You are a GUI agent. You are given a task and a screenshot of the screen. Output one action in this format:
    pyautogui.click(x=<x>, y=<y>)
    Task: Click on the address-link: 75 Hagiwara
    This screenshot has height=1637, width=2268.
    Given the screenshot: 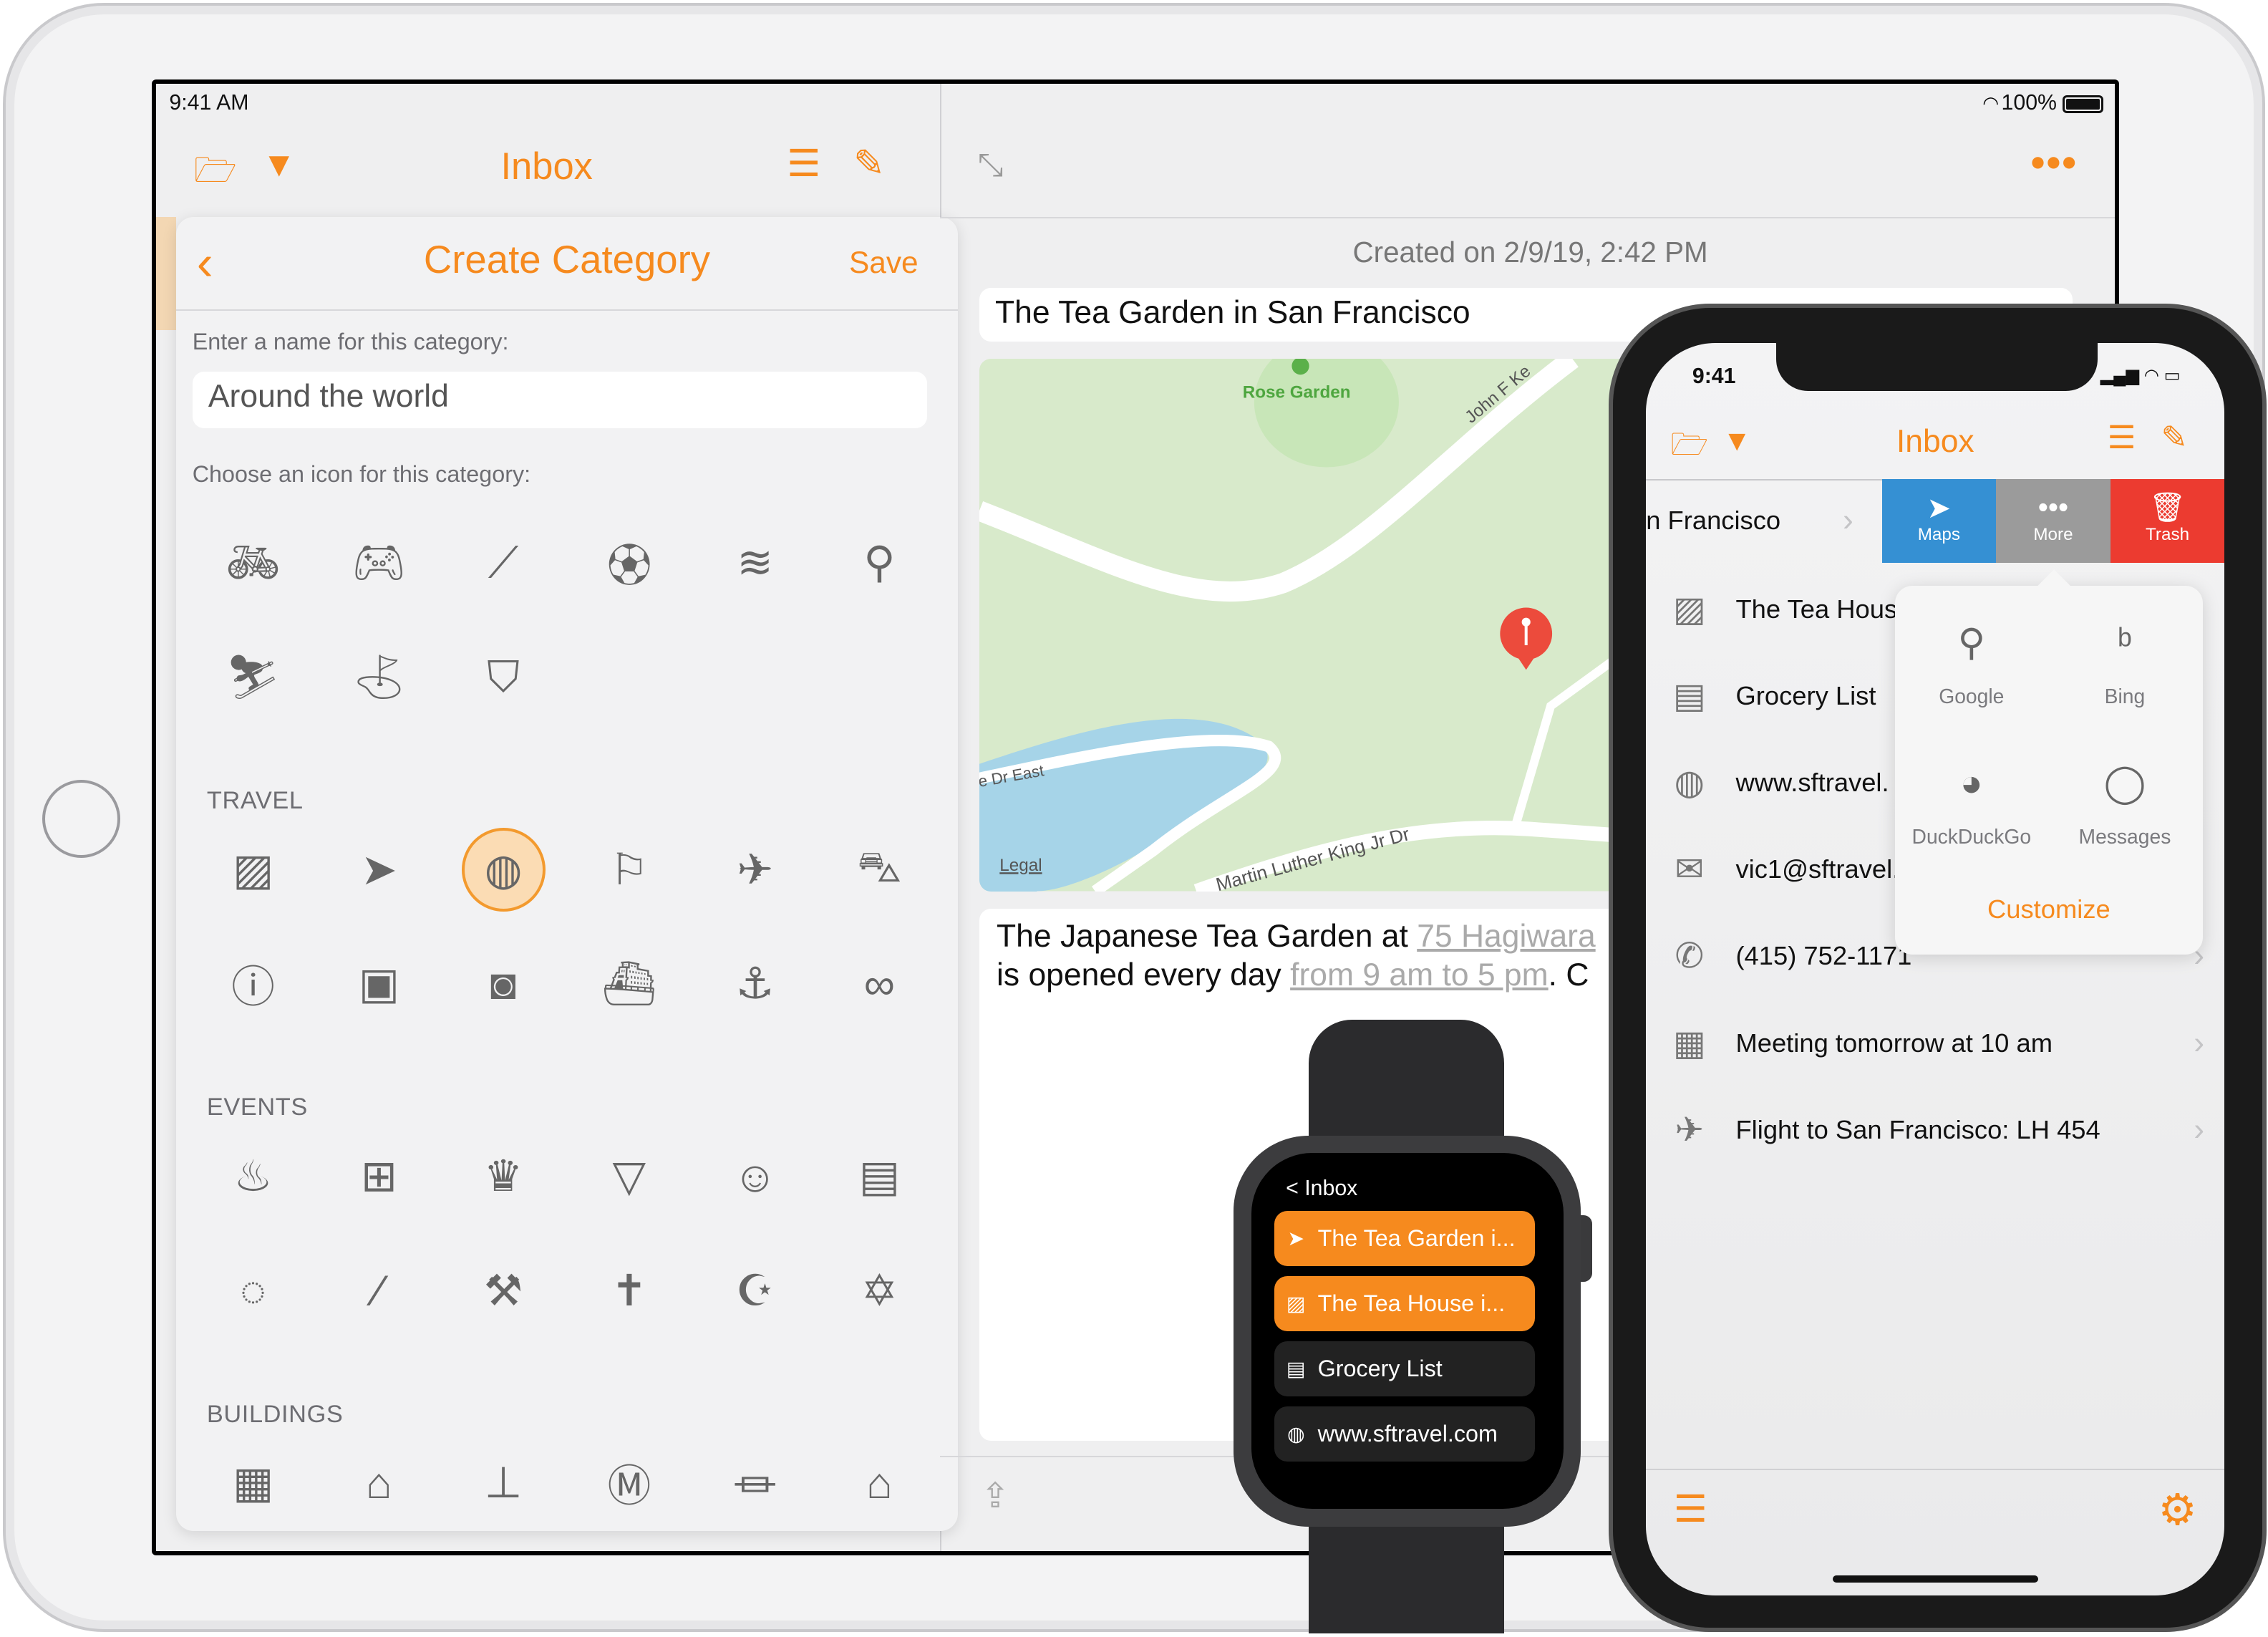 What is the action you would take?
    pyautogui.click(x=1506, y=937)
    